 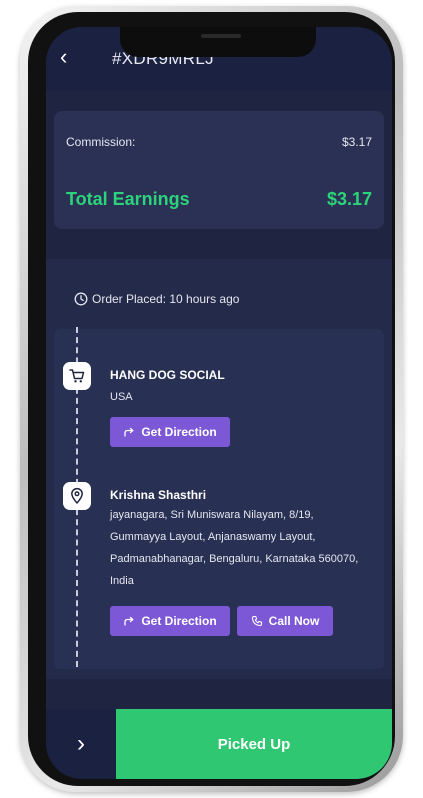 I want to click on pickup-get-direction-button: Get Direction, so click(x=170, y=432).